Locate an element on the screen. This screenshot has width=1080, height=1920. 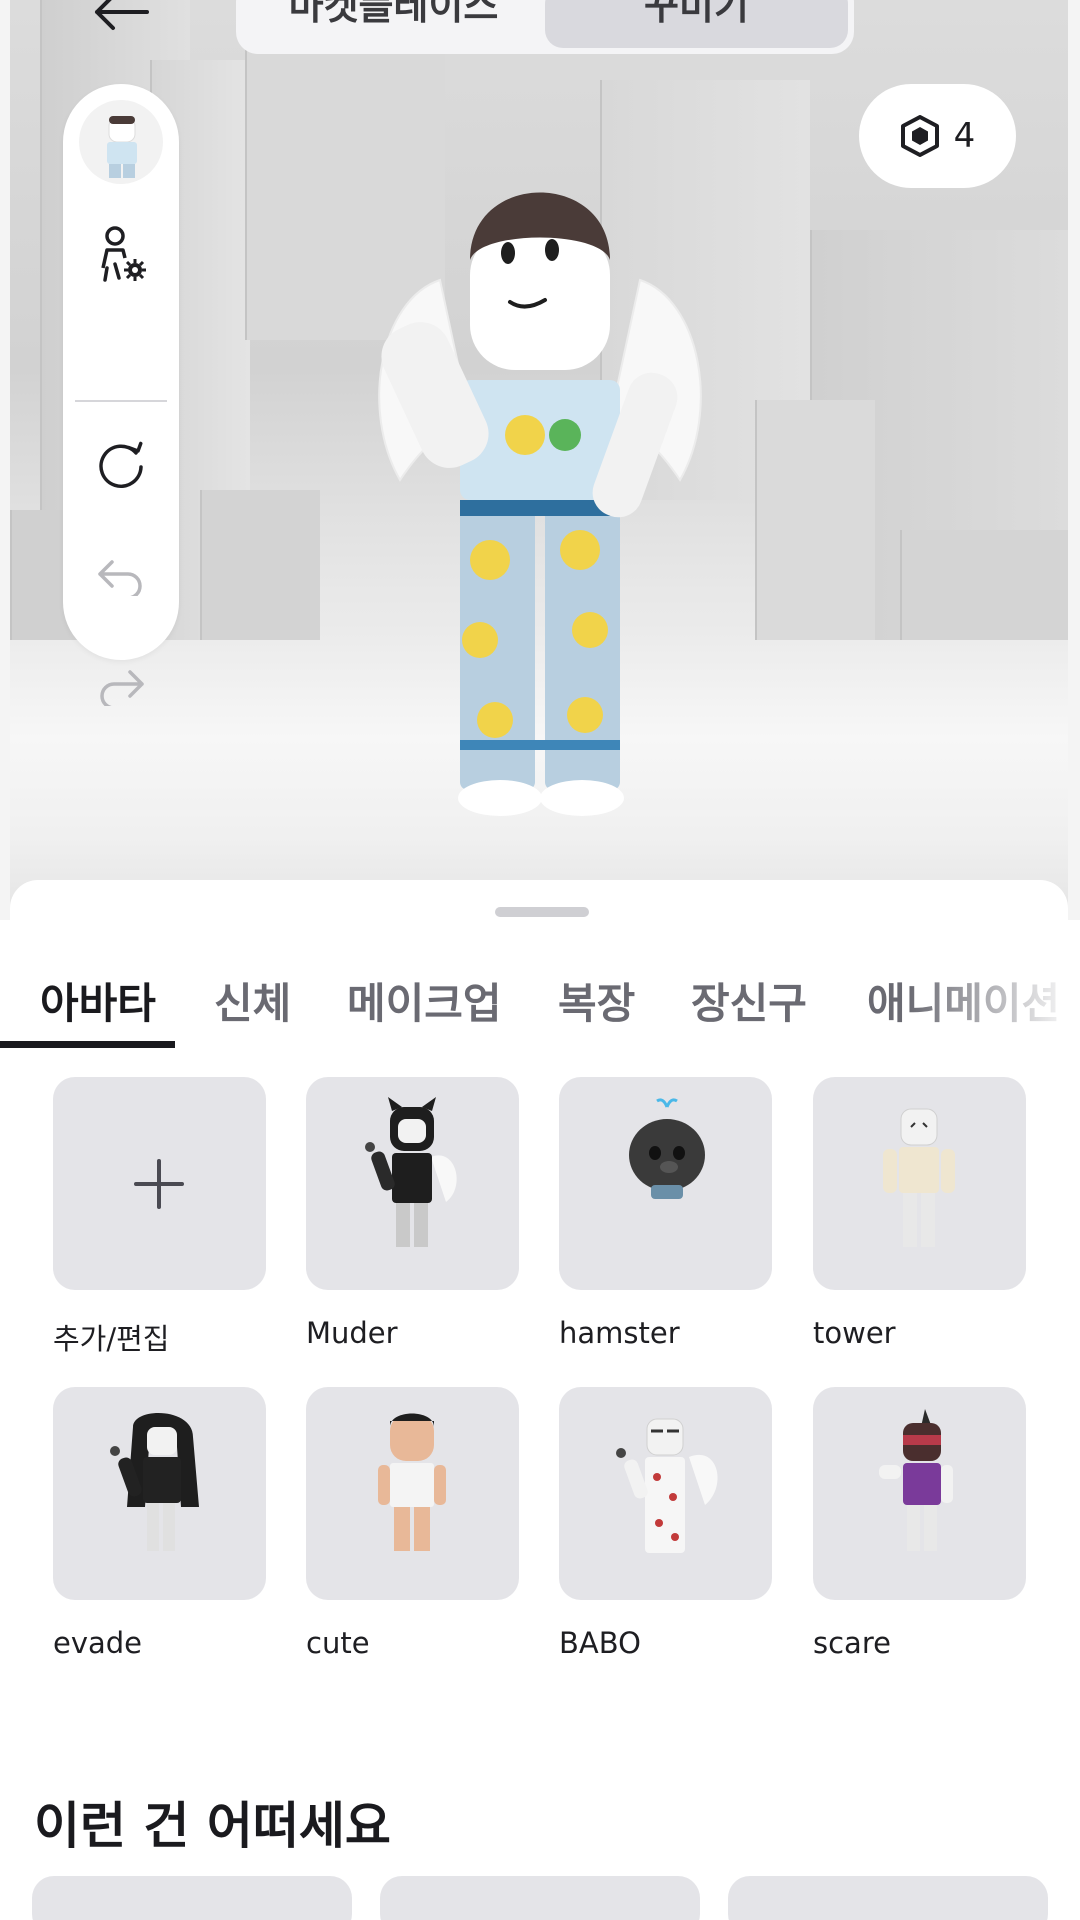
outfit-label: scare is located at coordinates (852, 1643).